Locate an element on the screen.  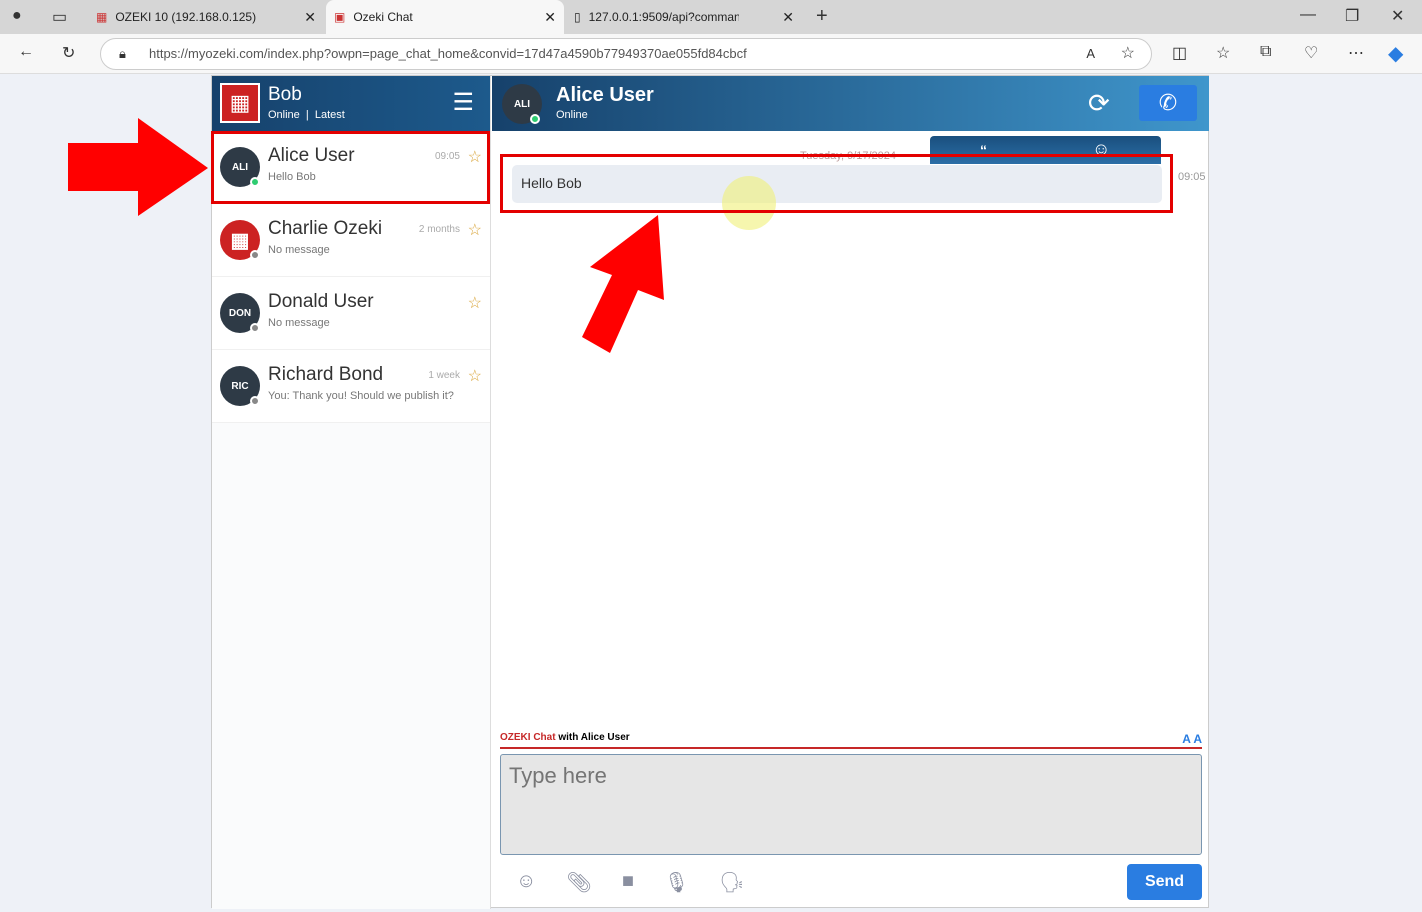
refresh-chat-icon: ⟳ is located at coordinates (1099, 103).